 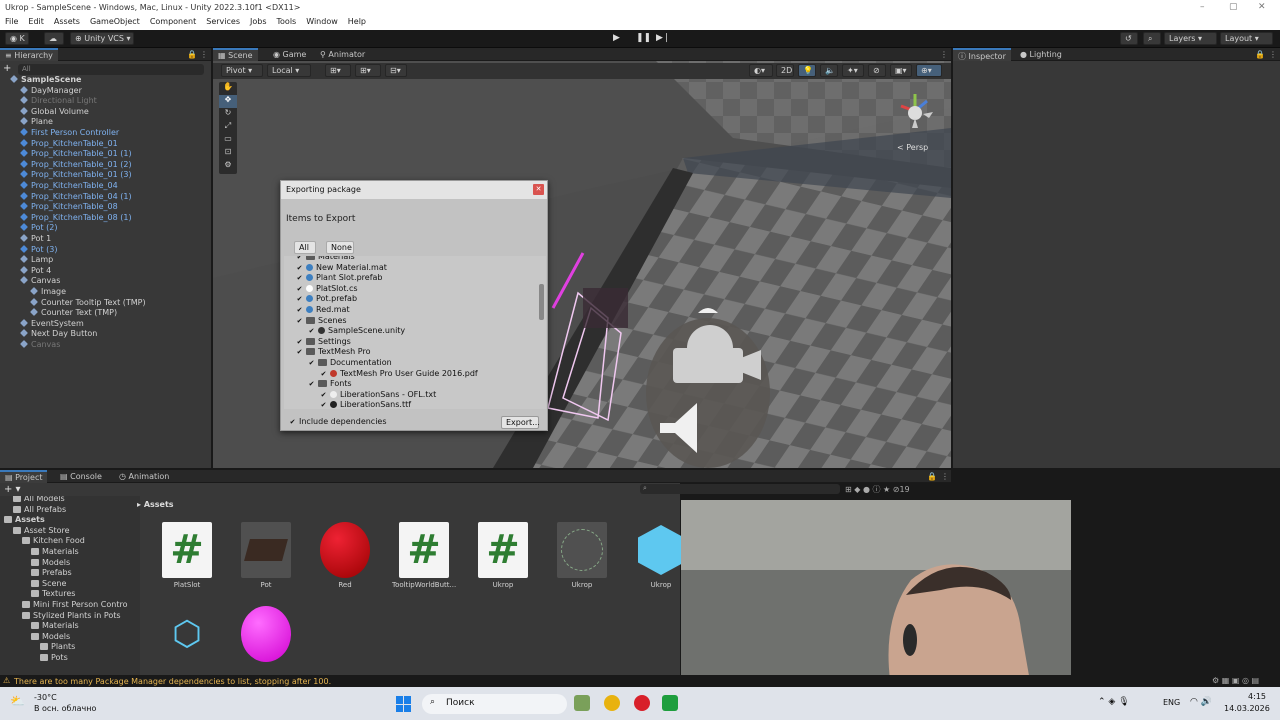 I want to click on rect-tool-icon: ▭, so click(x=228, y=140).